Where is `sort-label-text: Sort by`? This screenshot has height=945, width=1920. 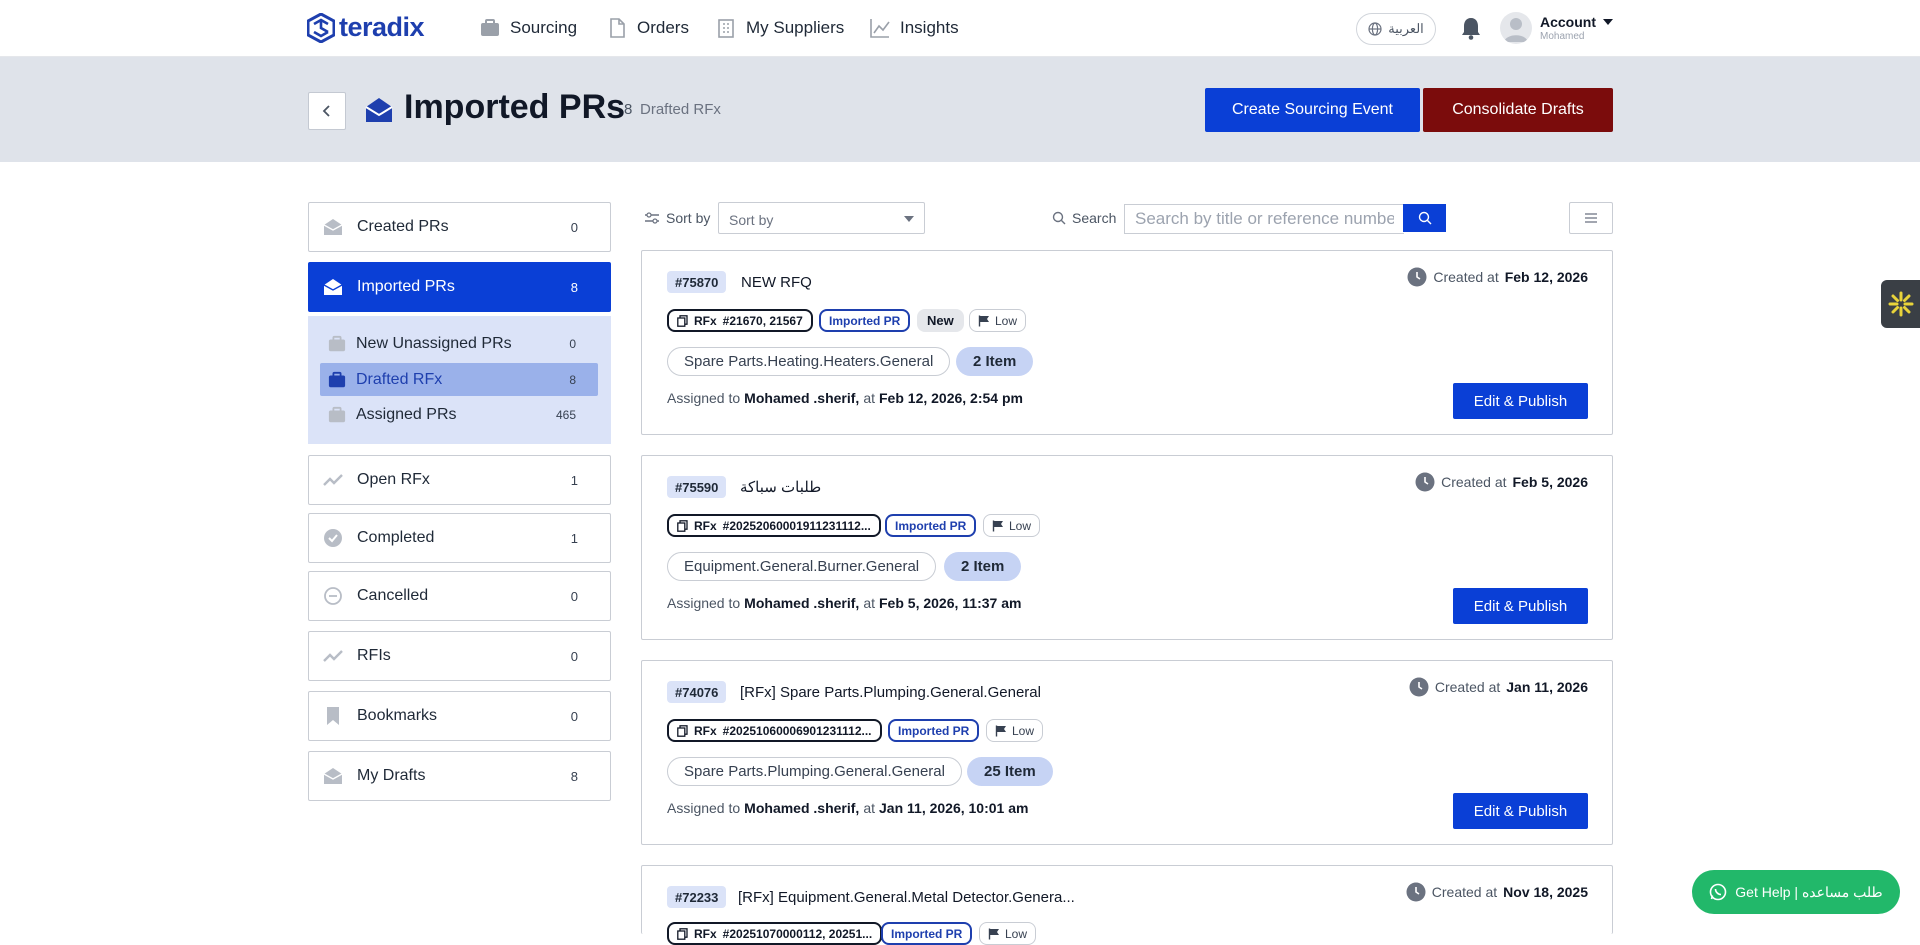
sort-label-text: Sort by is located at coordinates (688, 218).